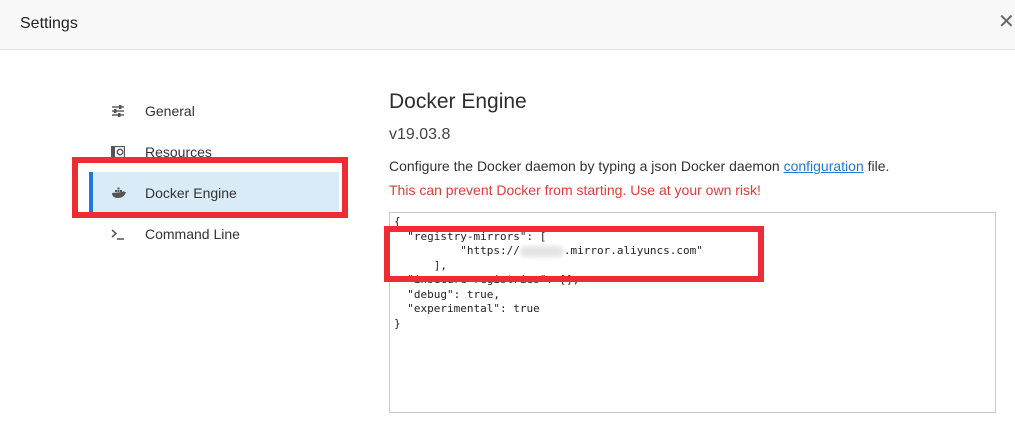  Describe the element at coordinates (397, 323) in the screenshot. I see `editor-line: }` at that location.